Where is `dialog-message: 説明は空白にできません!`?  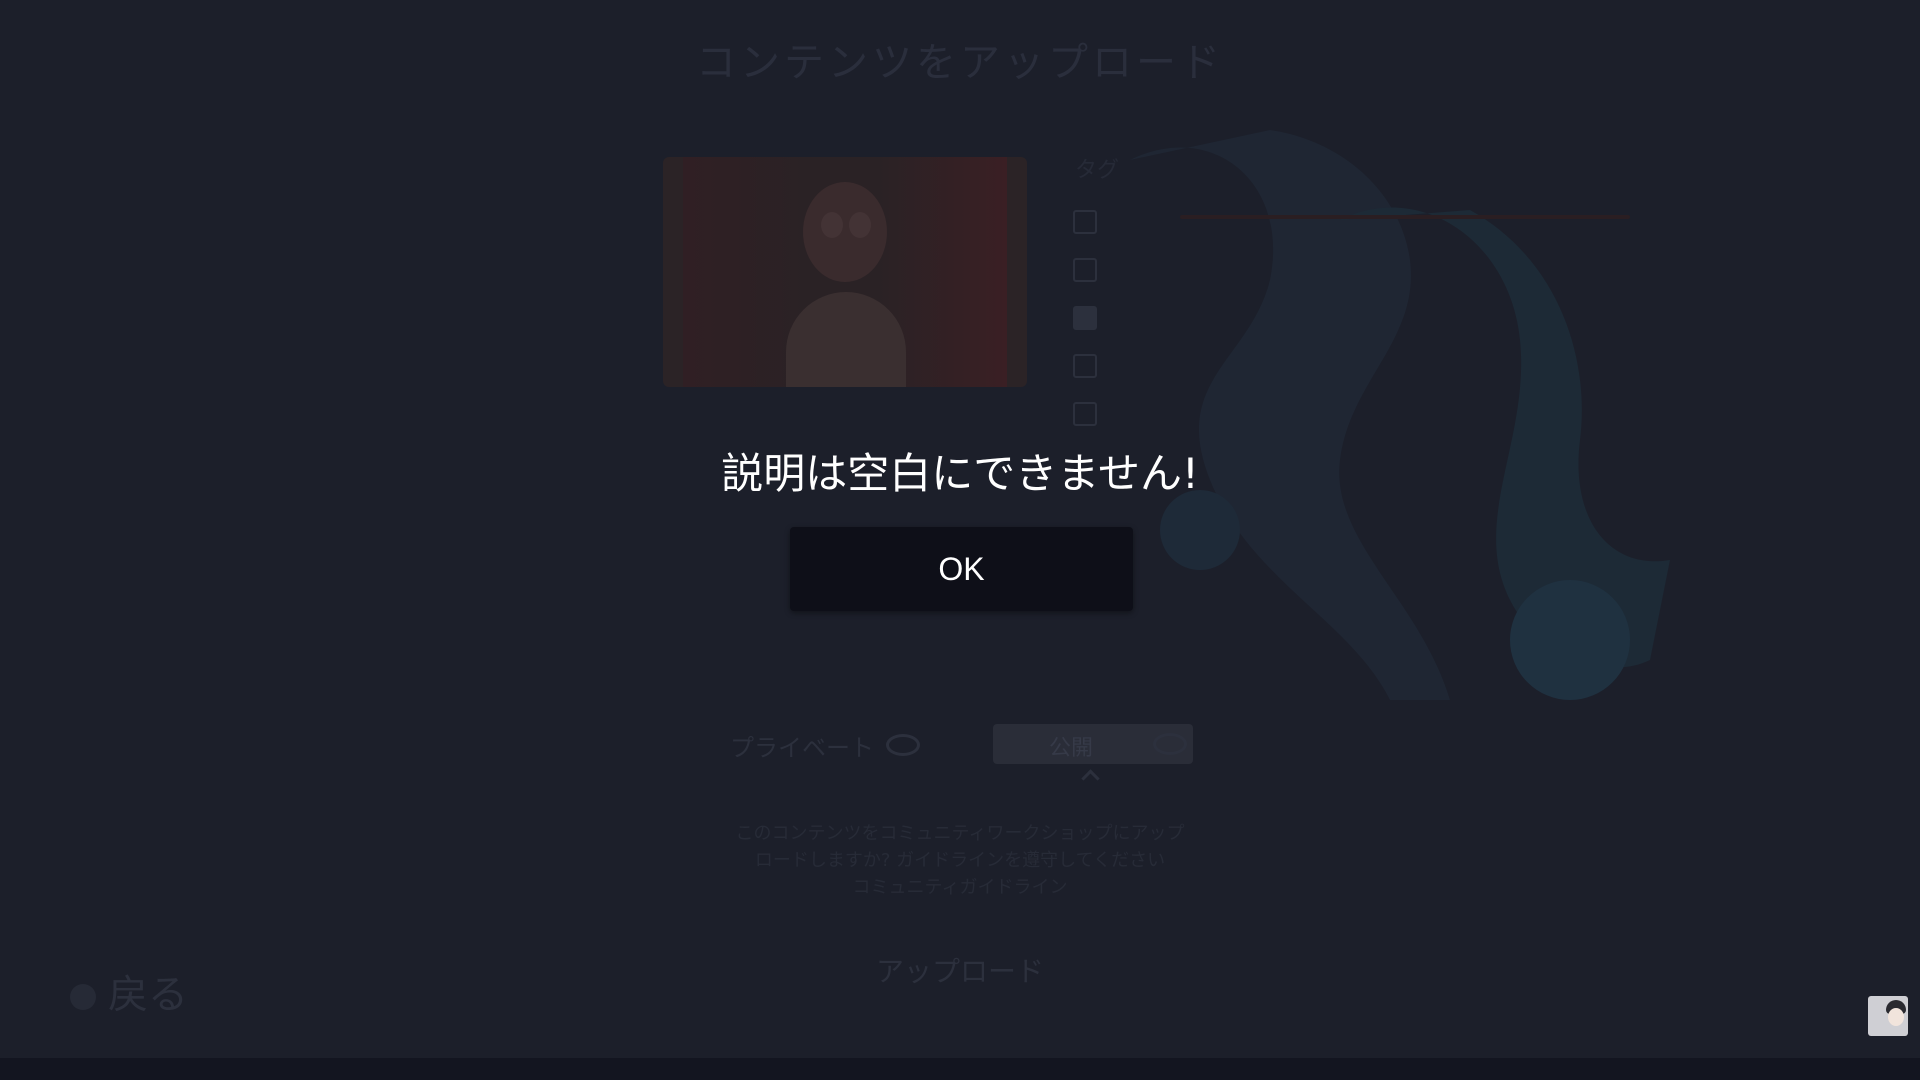 dialog-message: 説明は空白にできません! is located at coordinates (960, 473).